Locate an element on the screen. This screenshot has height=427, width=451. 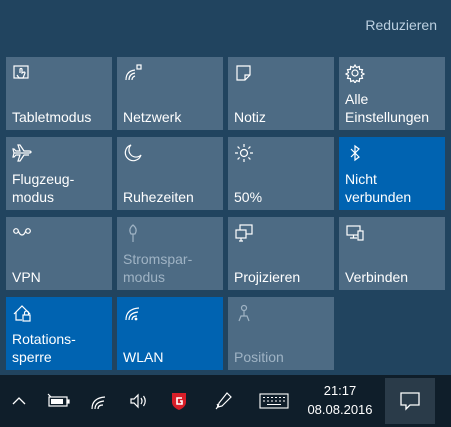
brightness-icon is located at coordinates (244, 153).